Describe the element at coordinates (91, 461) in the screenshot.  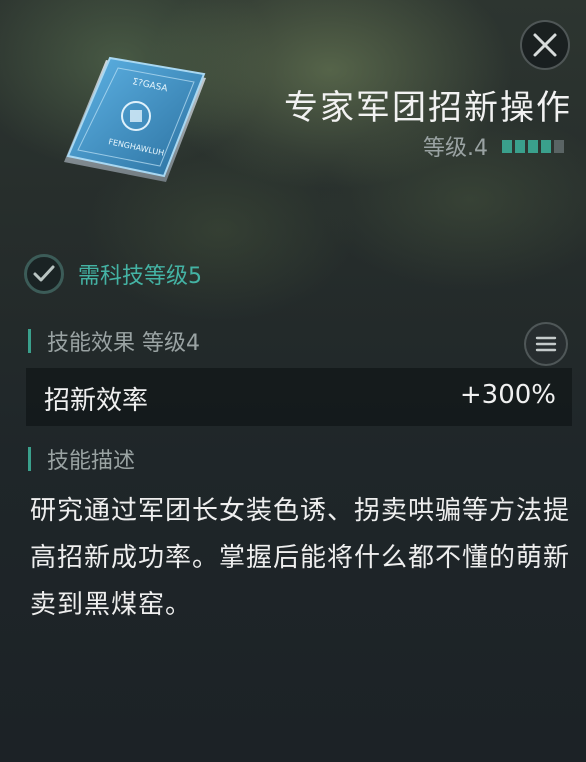
I see `description-section-title: 技能描述` at that location.